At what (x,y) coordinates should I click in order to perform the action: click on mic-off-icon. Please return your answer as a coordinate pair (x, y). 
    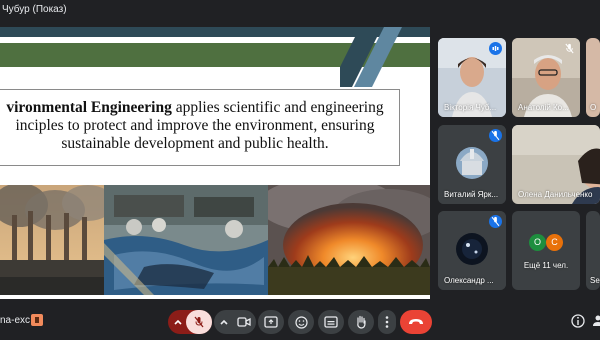
    Looking at the image, I should click on (199, 322).